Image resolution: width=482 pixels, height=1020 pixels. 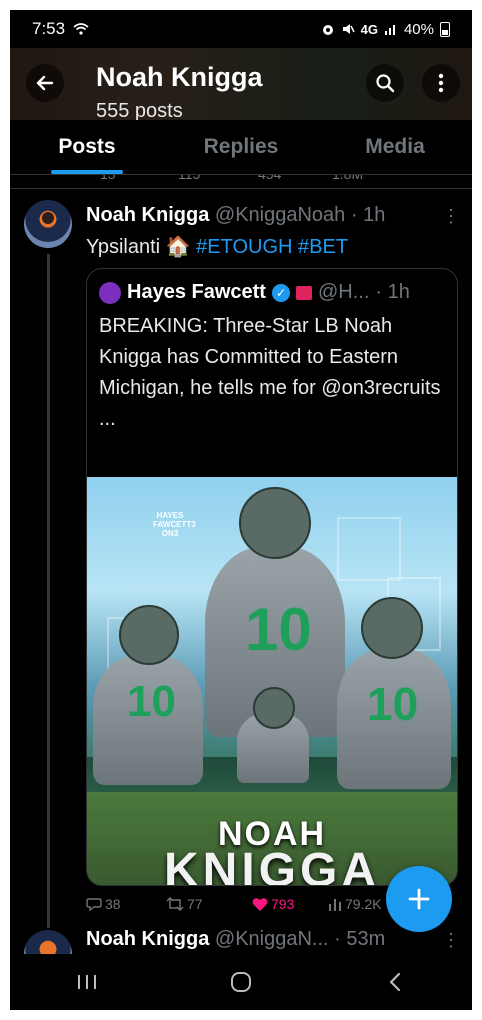 I want to click on views-button: 79.2K, so click(x=355, y=904).